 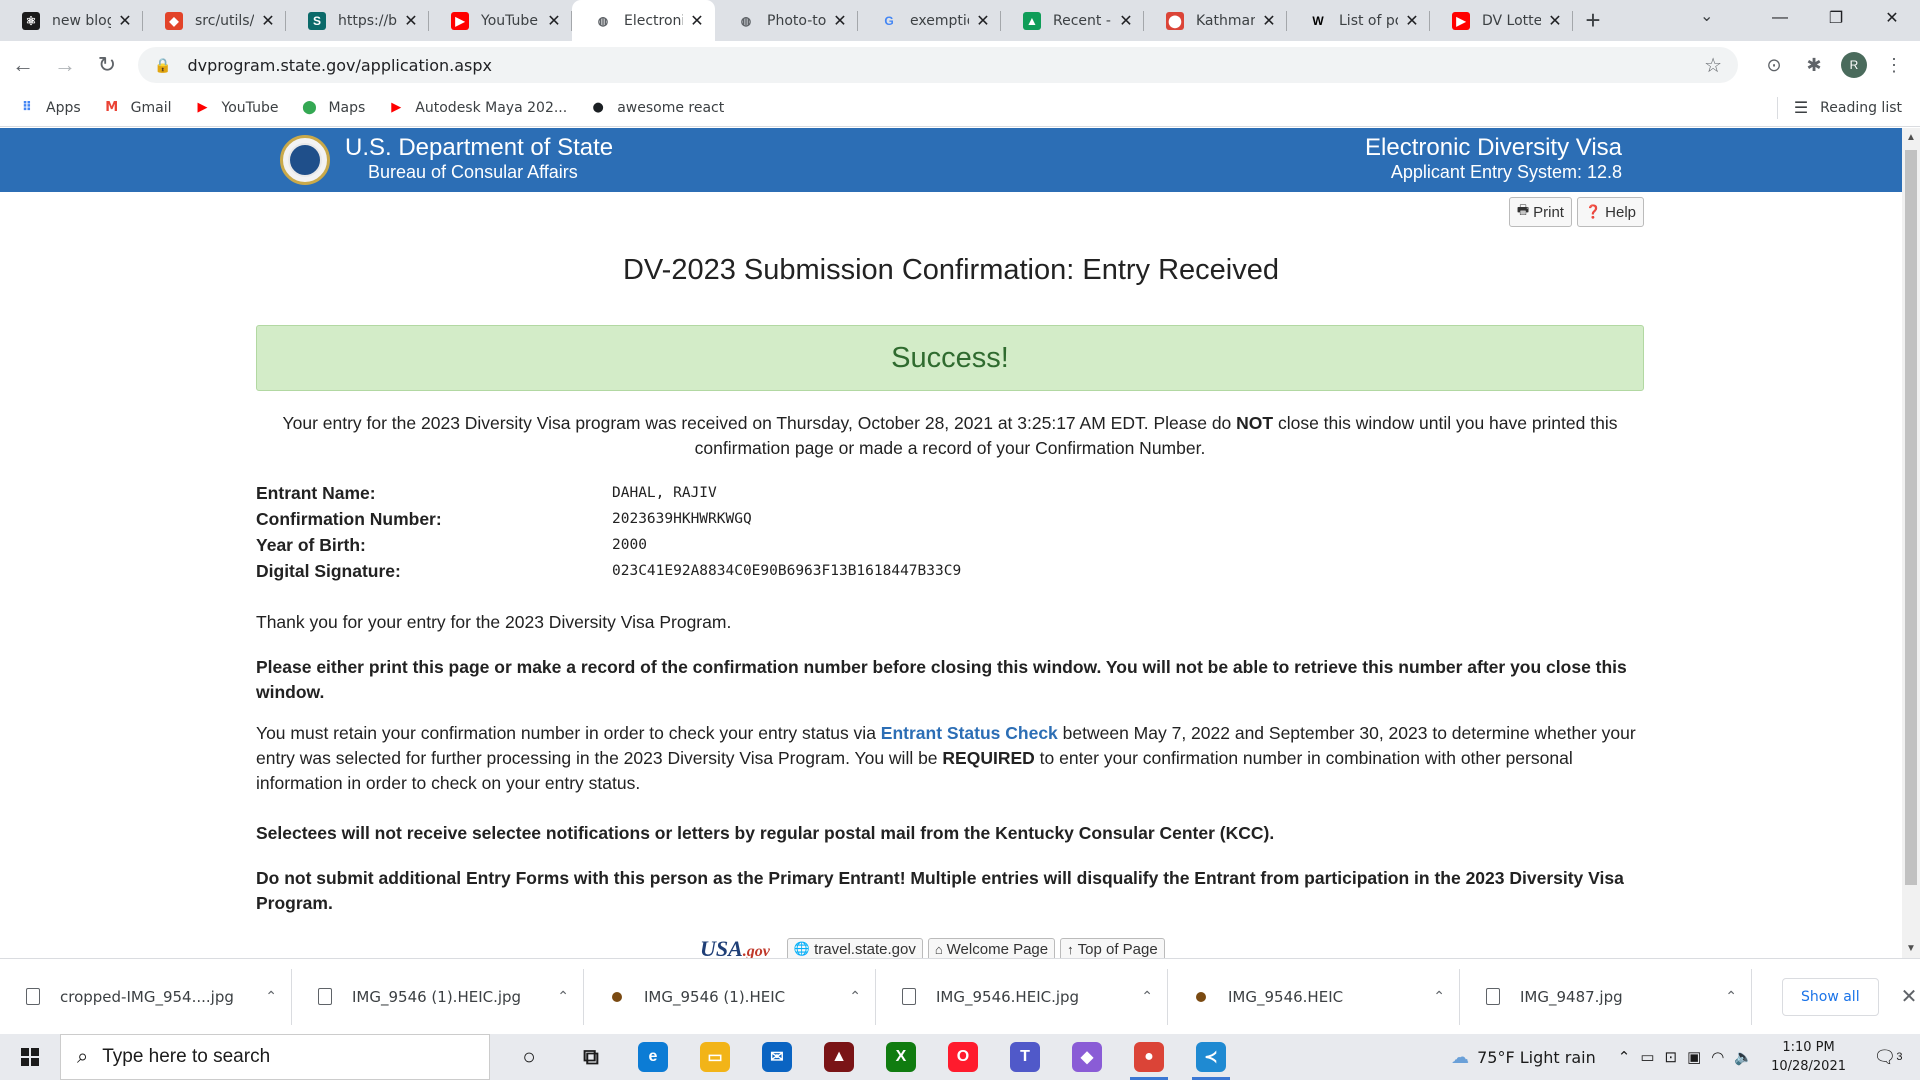 I want to click on taskbar-app: ▭, so click(x=715, y=1057).